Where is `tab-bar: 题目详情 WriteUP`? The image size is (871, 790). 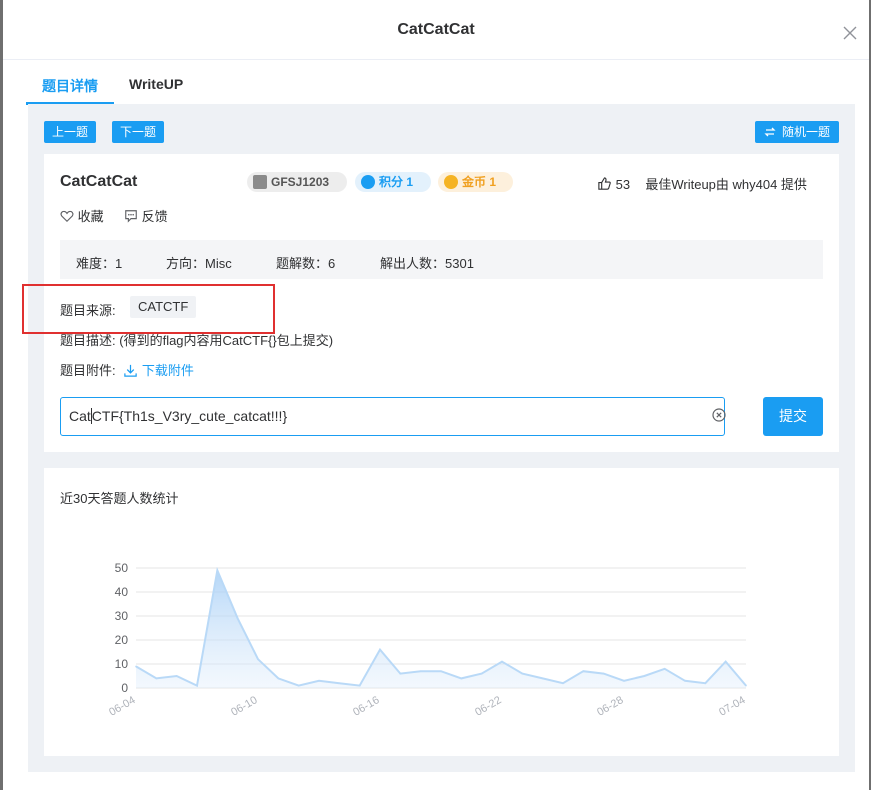
tab-bar: 题目详情 WriteUP is located at coordinates (436, 82).